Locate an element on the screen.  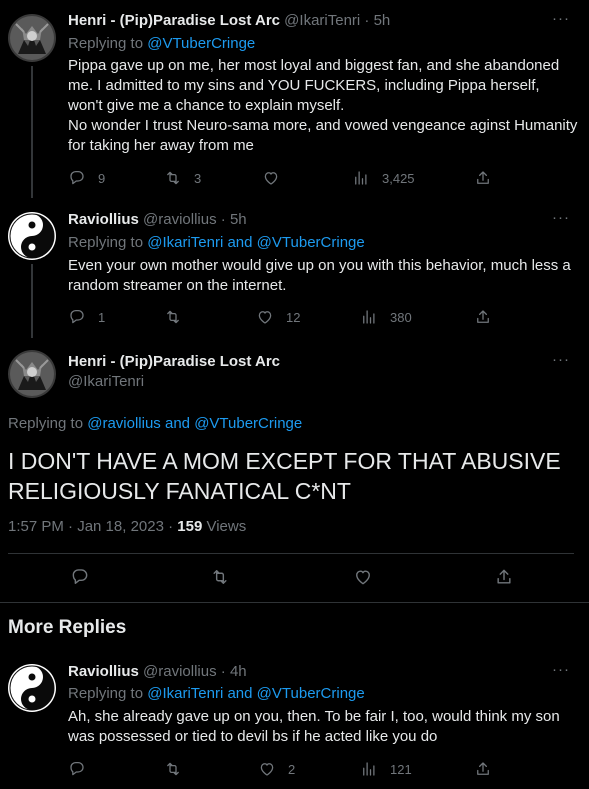
like-button: 12 is located at coordinates (278, 317).